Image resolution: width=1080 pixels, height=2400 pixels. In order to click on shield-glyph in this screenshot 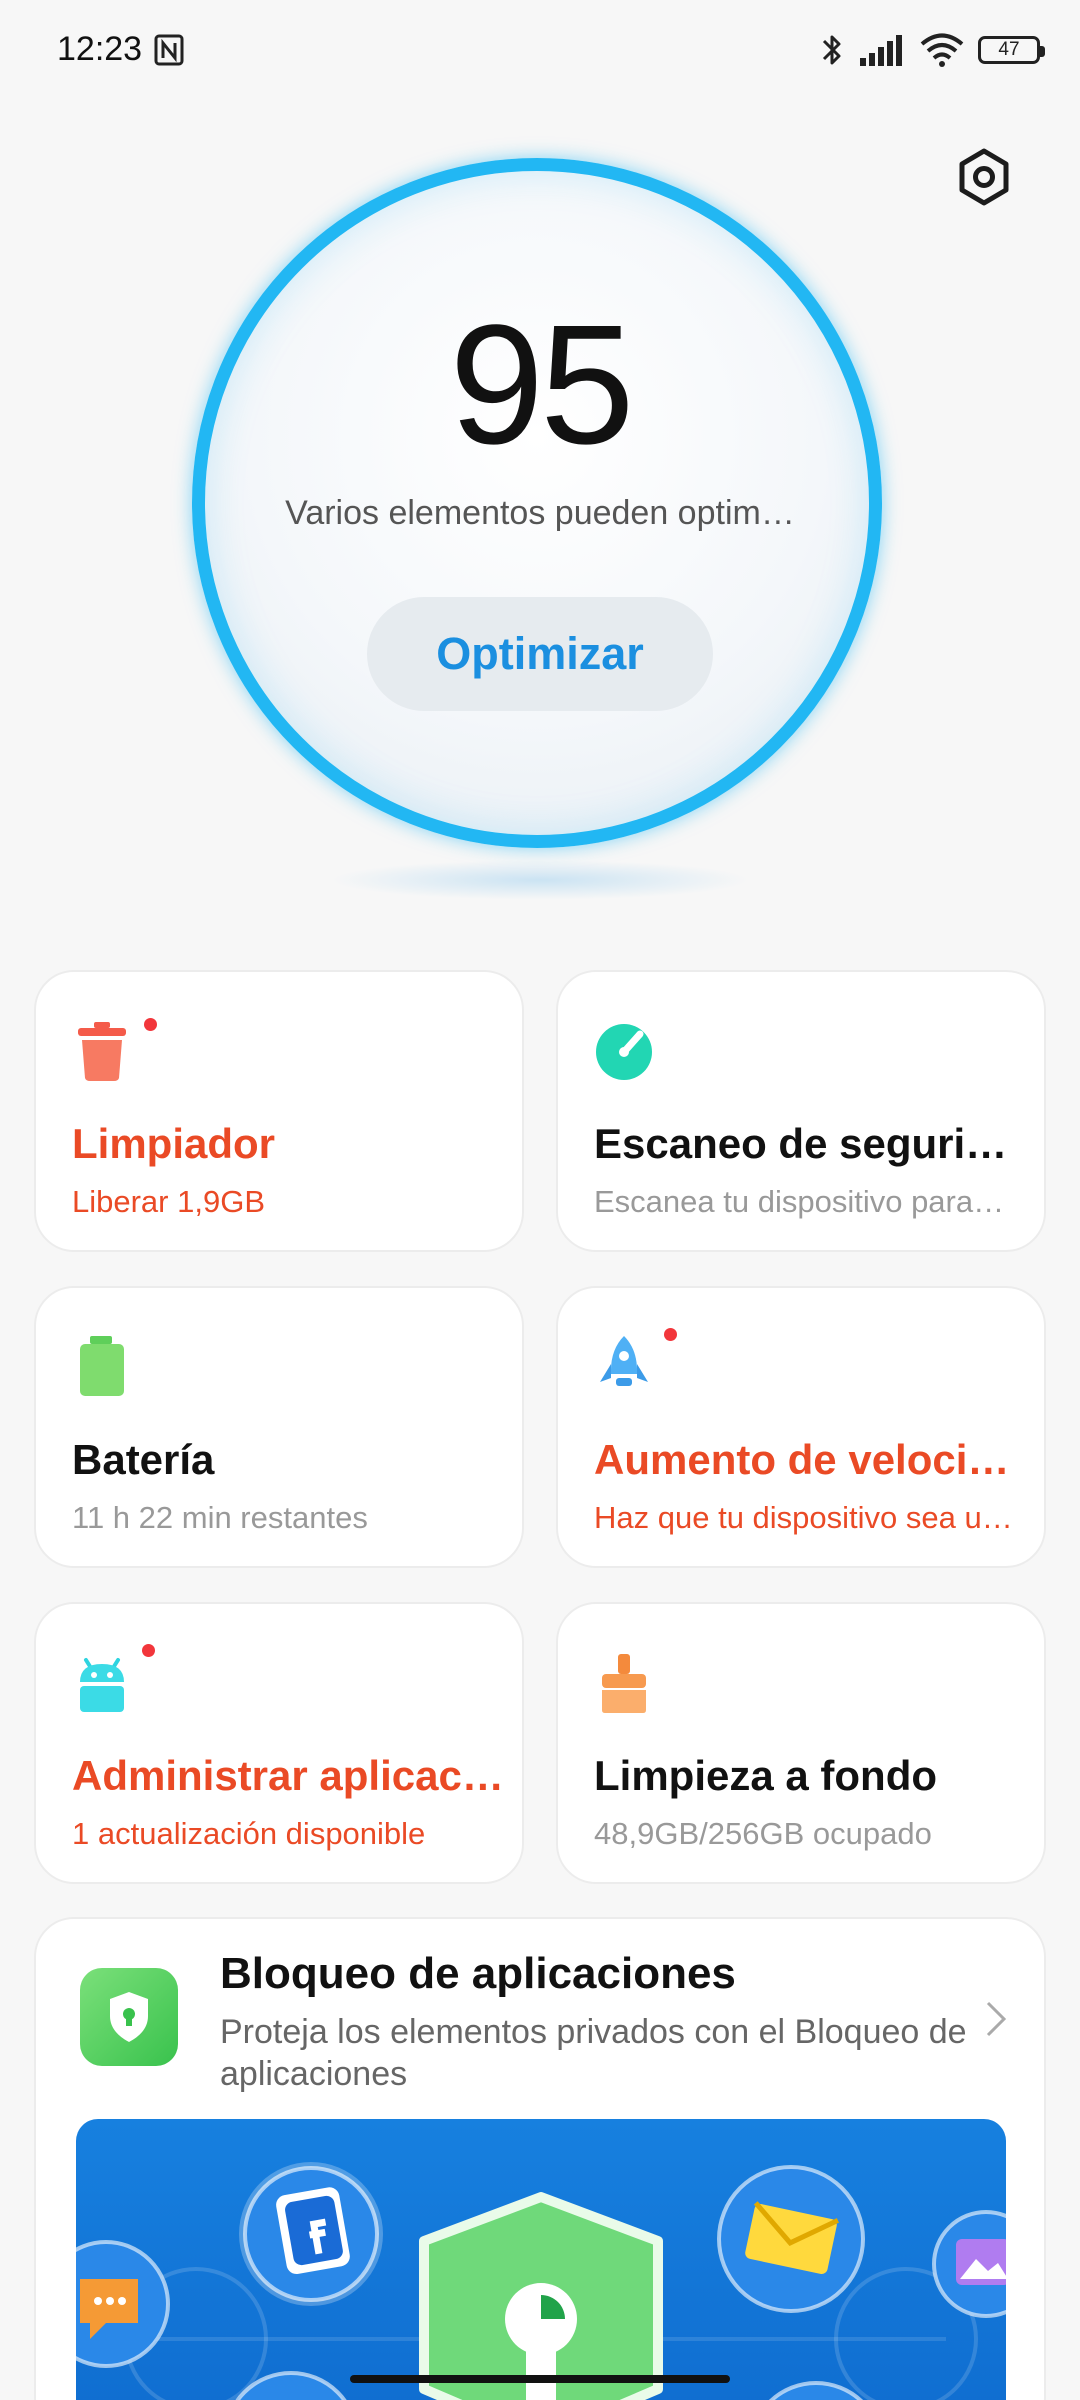, I will do `click(129, 2017)`.